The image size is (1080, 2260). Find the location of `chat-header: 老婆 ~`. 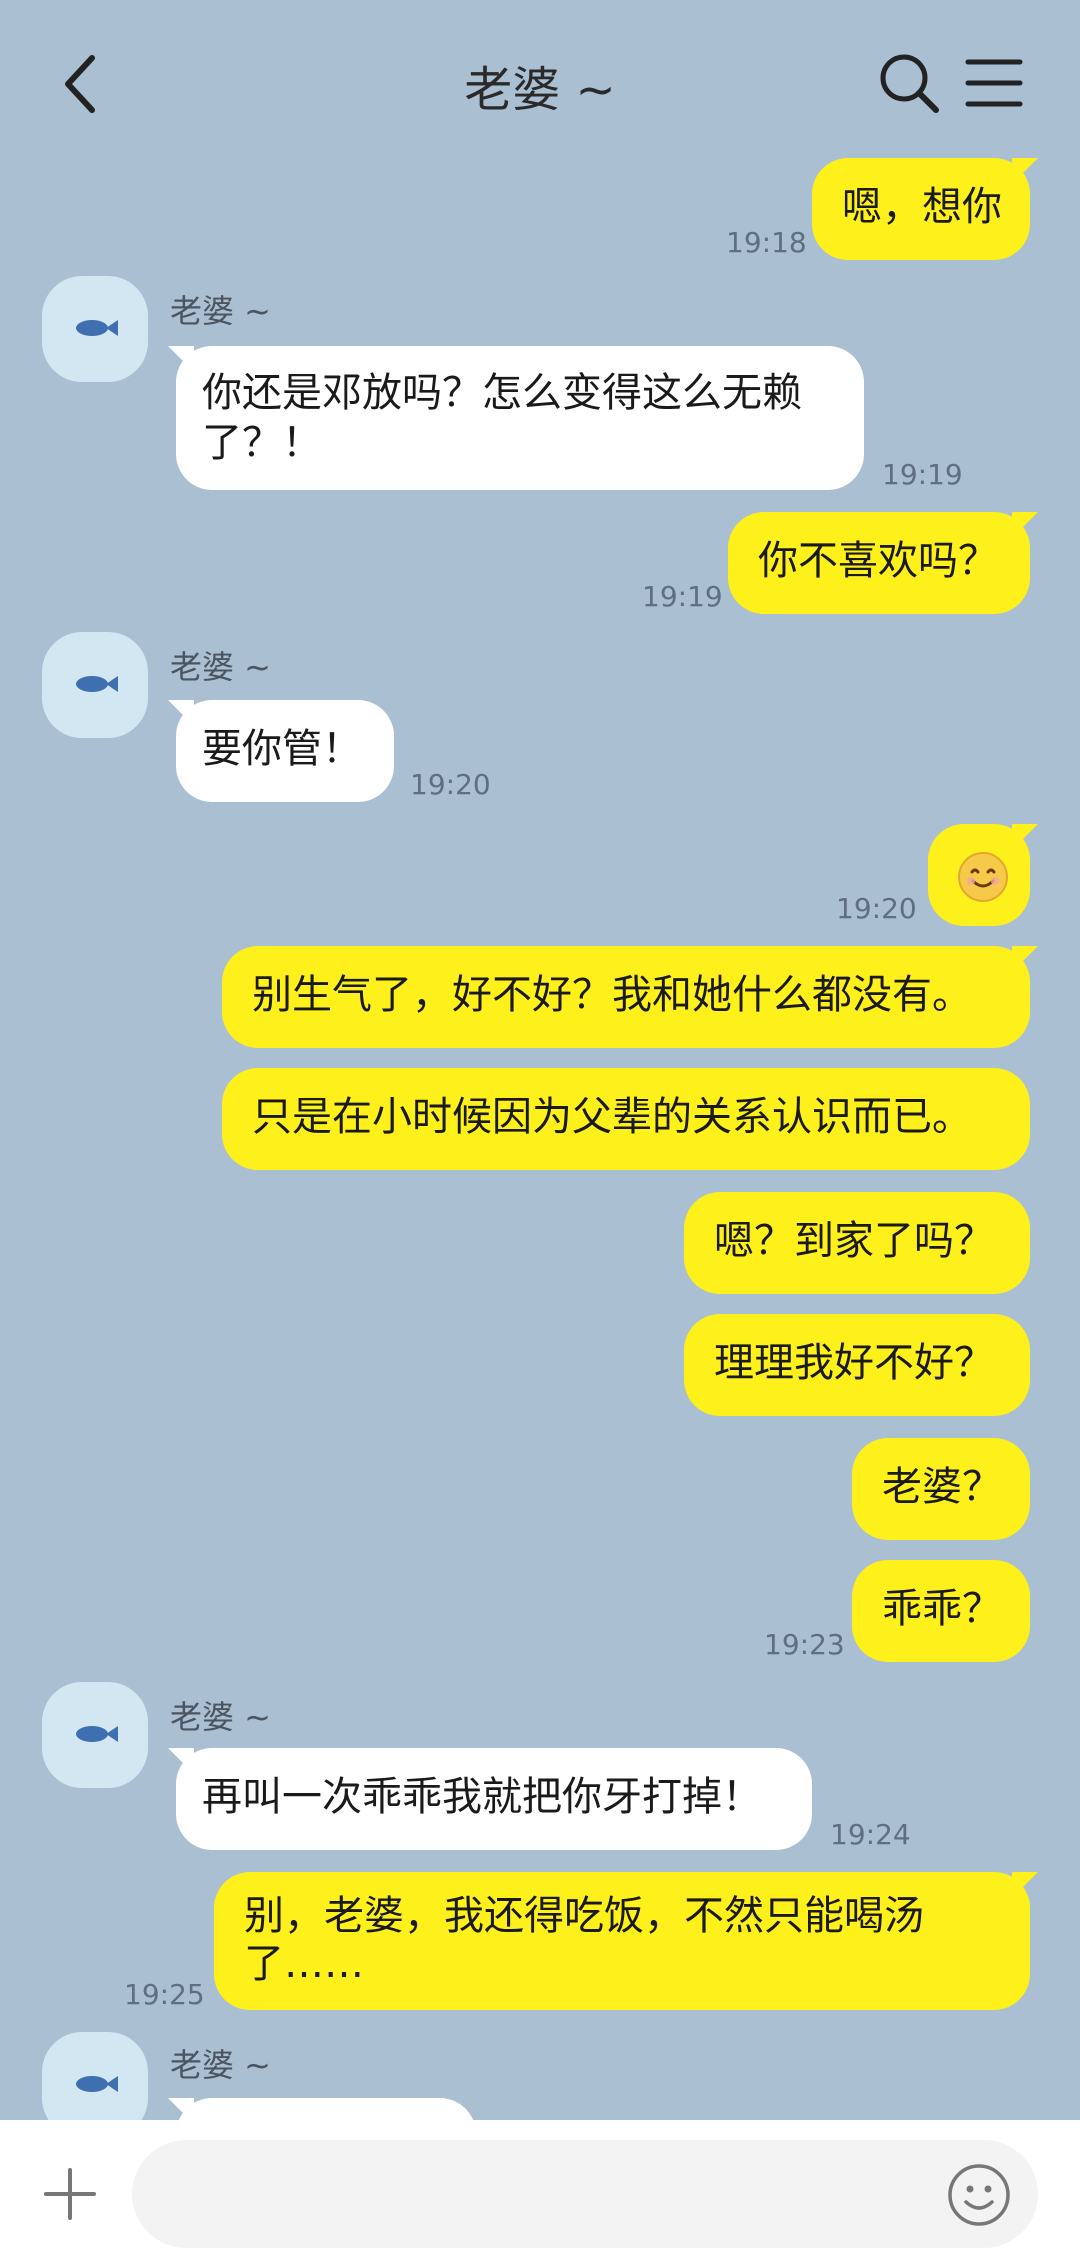

chat-header: 老婆 ~ is located at coordinates (540, 80).